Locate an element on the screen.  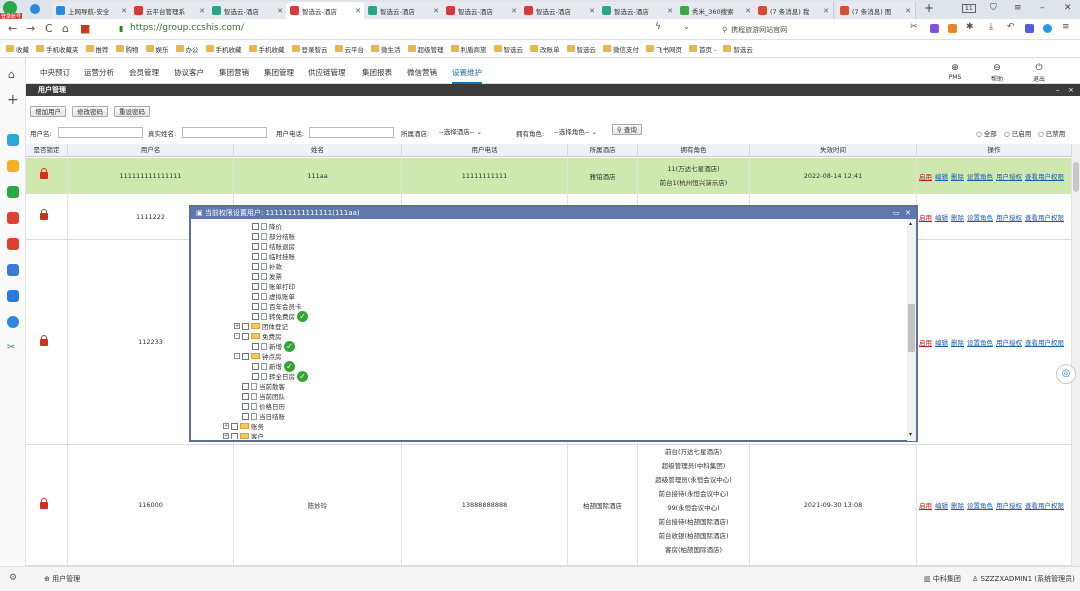
tree-node: 发票 is located at coordinates (267, 276).